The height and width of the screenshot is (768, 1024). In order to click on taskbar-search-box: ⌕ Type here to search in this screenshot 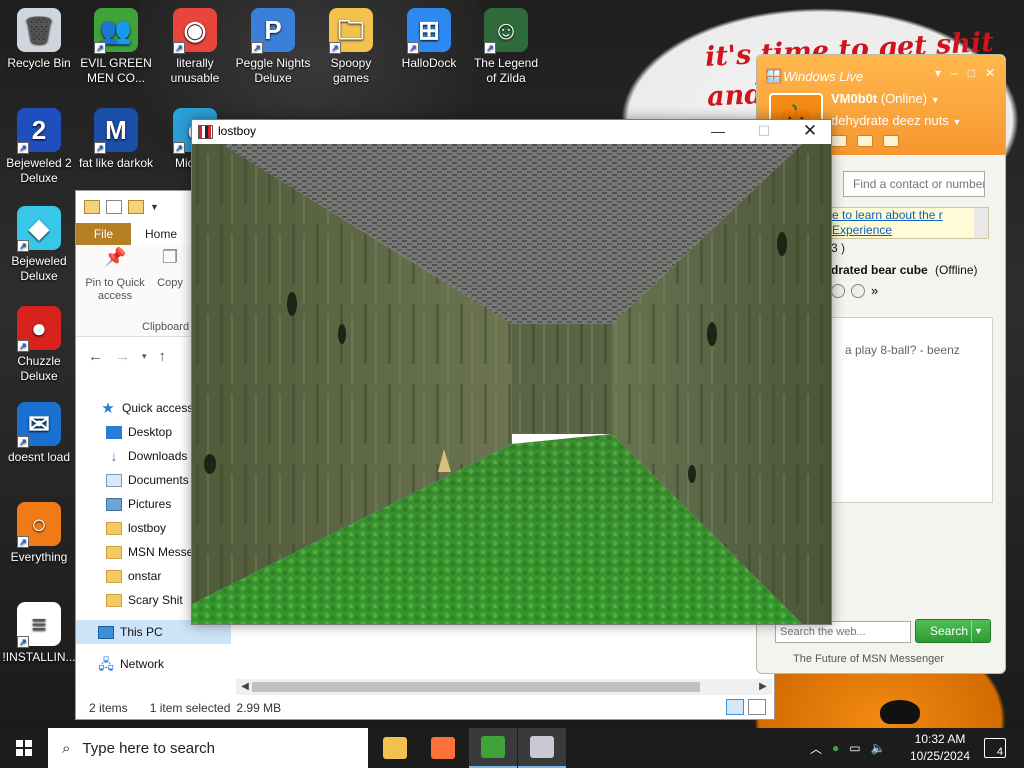, I will do `click(208, 748)`.